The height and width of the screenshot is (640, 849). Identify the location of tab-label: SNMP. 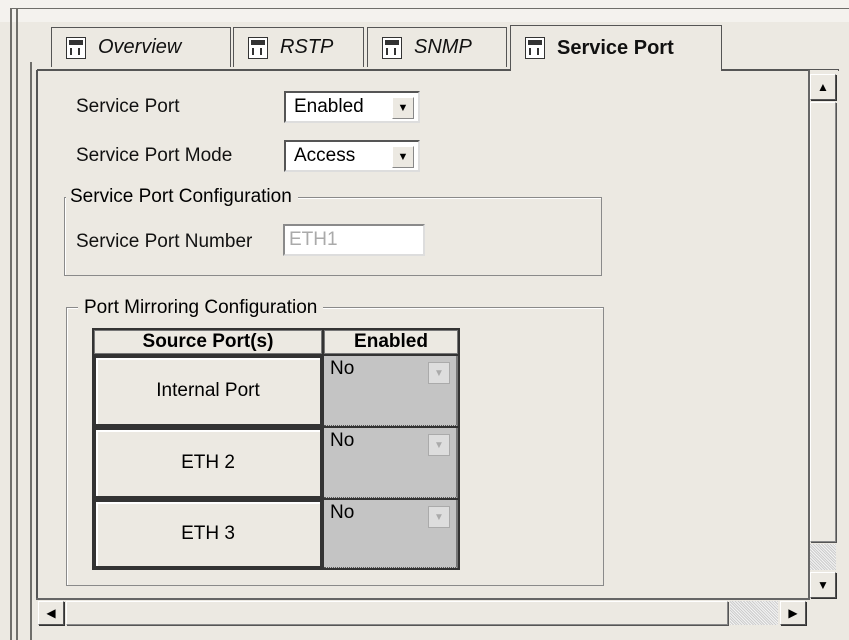
(443, 47).